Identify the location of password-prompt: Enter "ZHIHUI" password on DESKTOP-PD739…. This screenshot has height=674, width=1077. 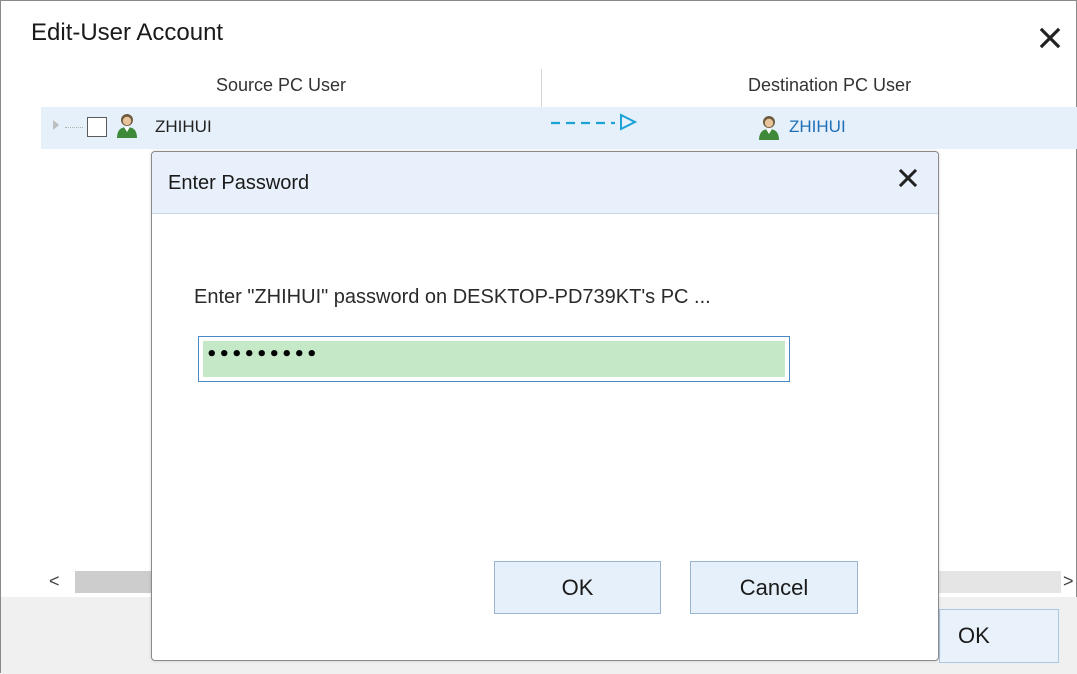
(452, 297).